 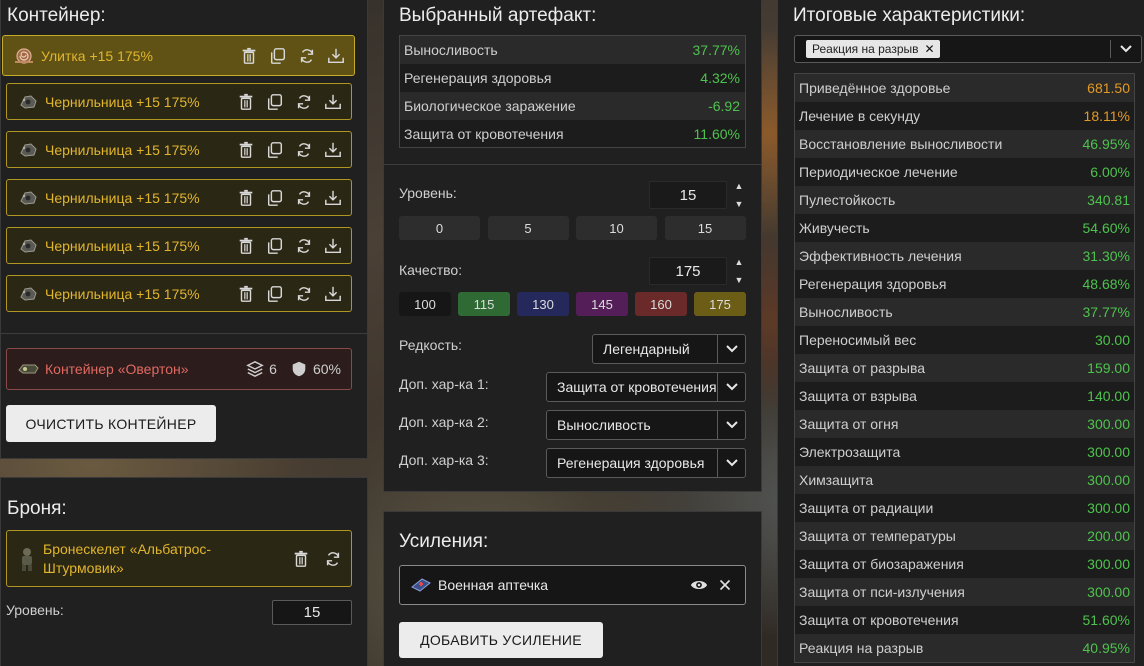 I want to click on extra-stat-3-select: Регенерация здоровья, so click(x=646, y=463).